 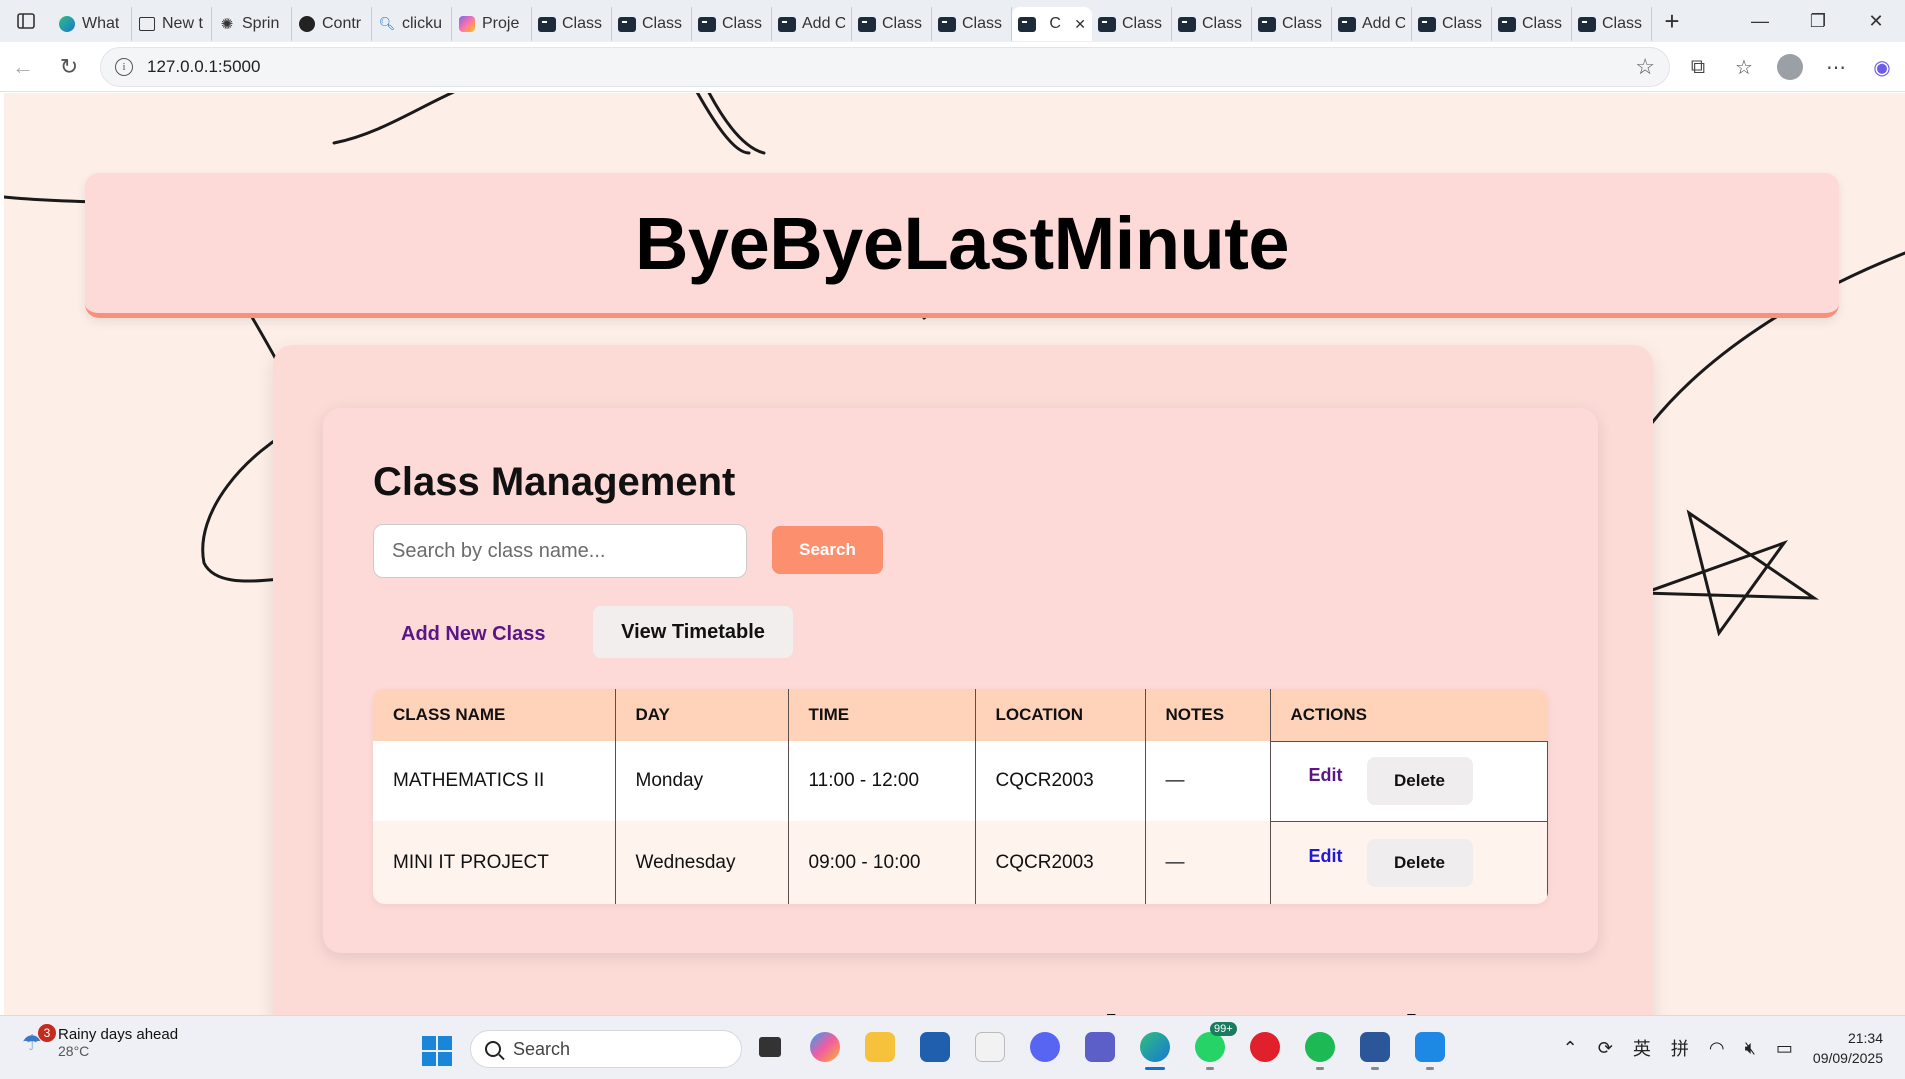 I want to click on close-window-button: ✕, so click(x=1876, y=21).